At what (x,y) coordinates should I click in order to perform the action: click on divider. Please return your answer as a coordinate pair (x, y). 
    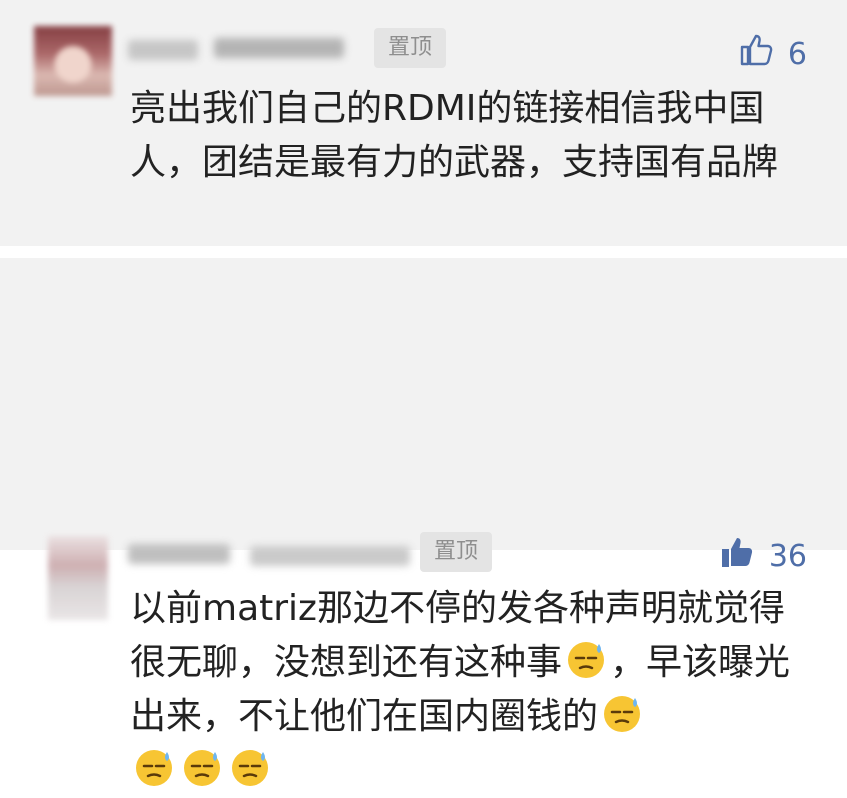
    Looking at the image, I should click on (423, 252).